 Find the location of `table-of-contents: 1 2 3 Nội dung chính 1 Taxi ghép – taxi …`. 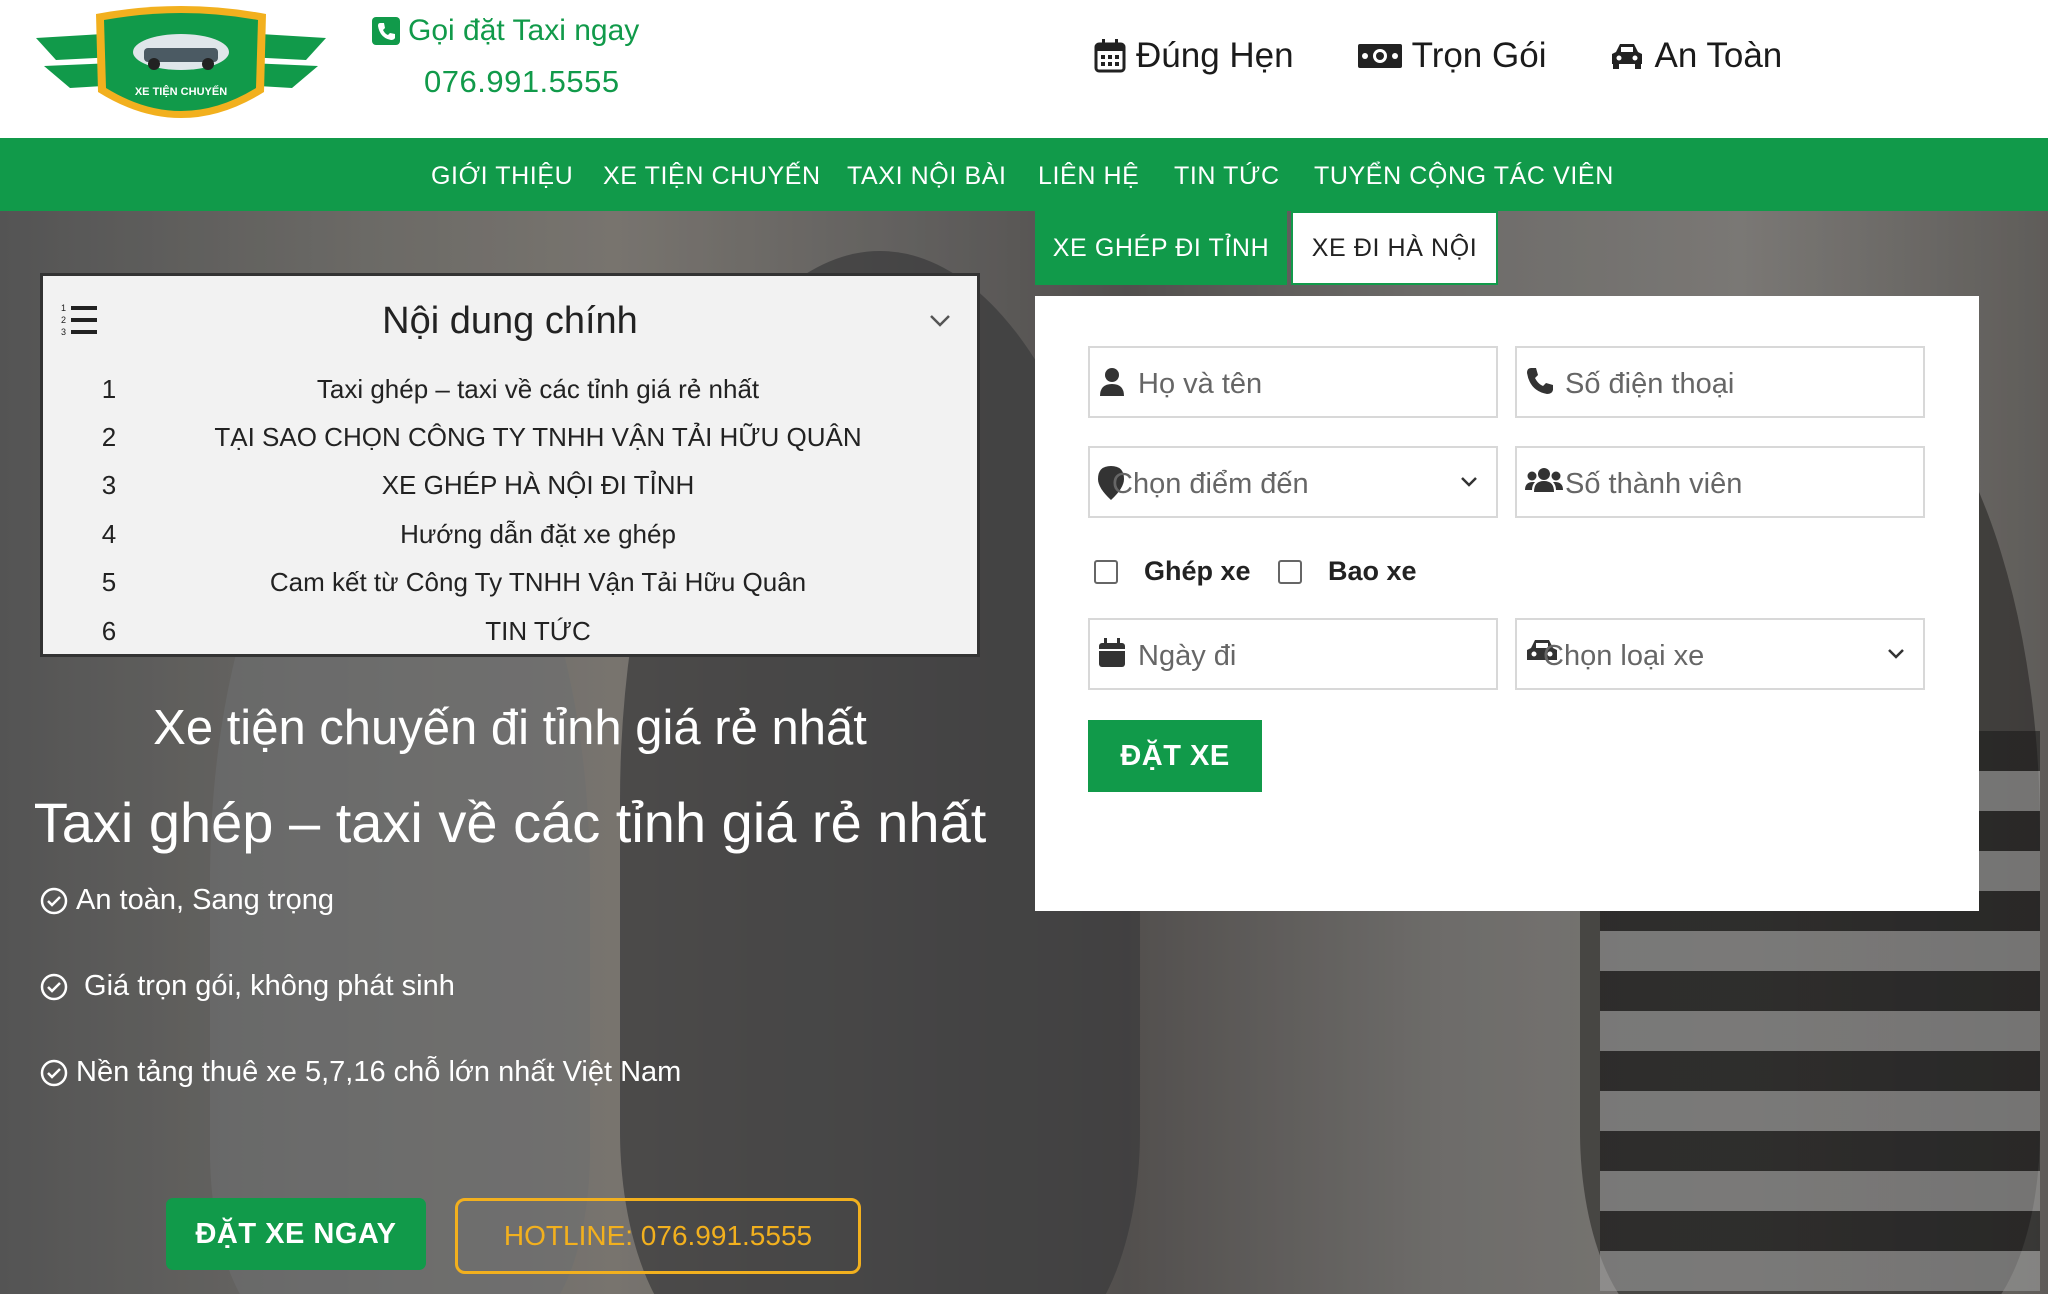

table-of-contents: 1 2 3 Nội dung chính 1 Taxi ghép – taxi … is located at coordinates (510, 465).